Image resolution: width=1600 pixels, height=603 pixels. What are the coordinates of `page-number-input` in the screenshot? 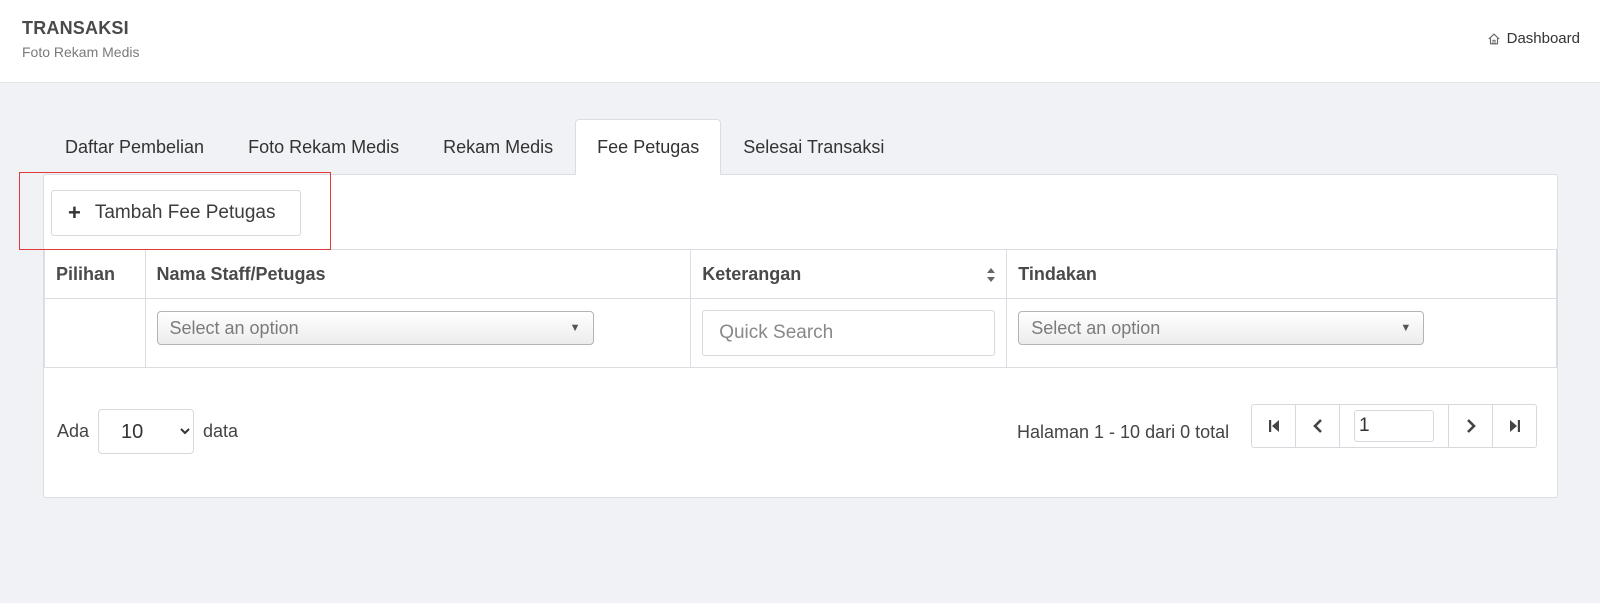 It's located at (1394, 426).